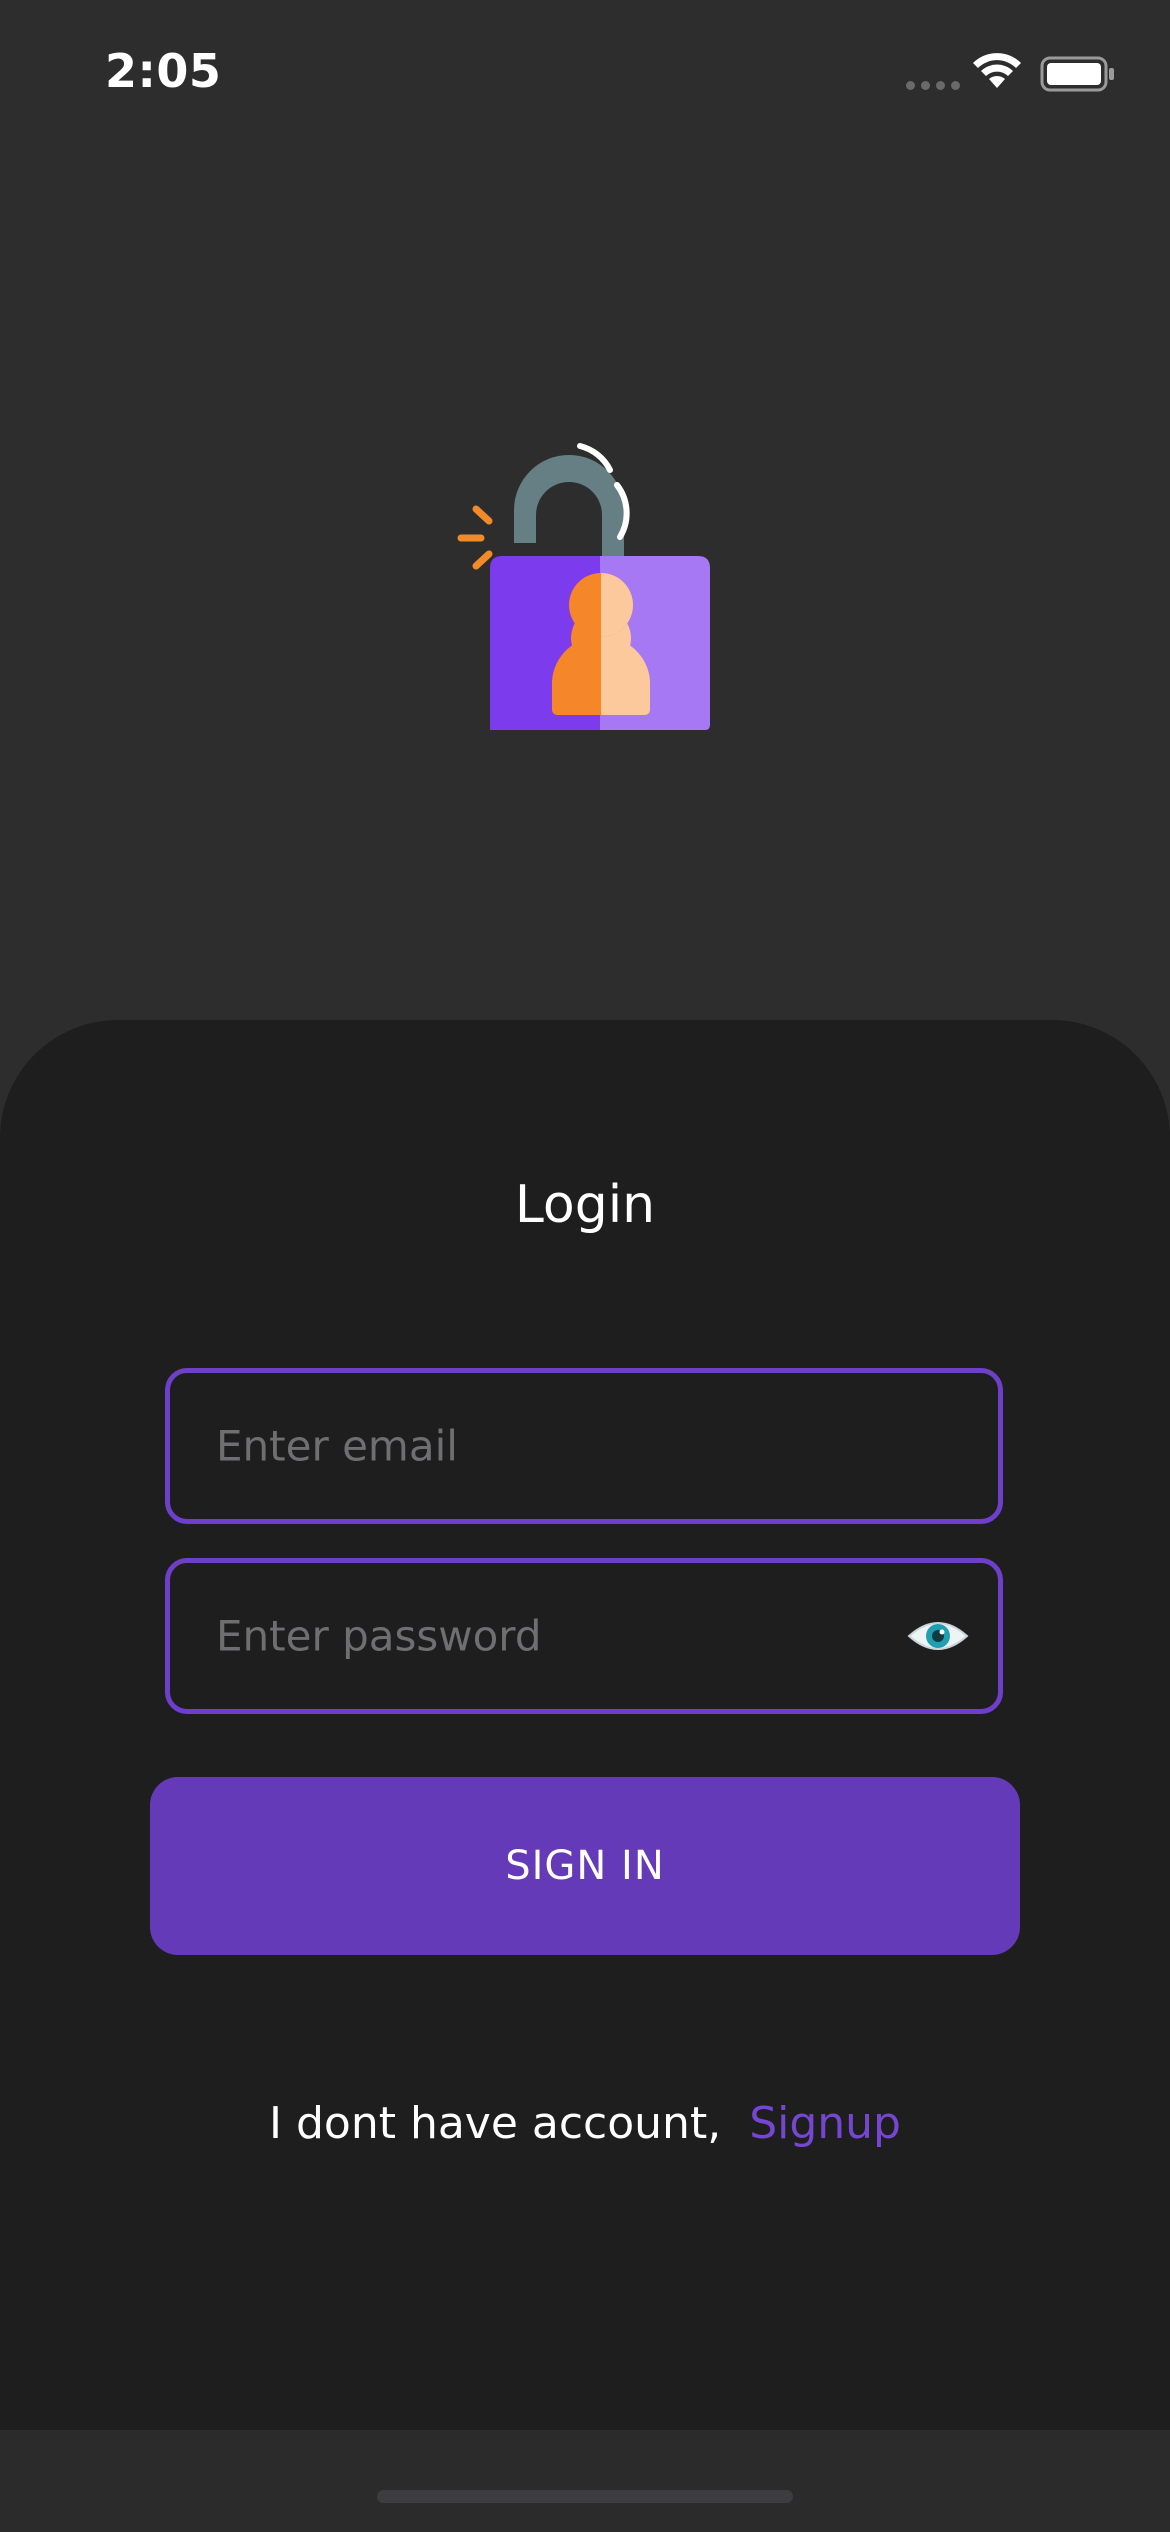 The height and width of the screenshot is (2532, 1170). What do you see at coordinates (825, 2123) in the screenshot?
I see `signup-link: Signup` at bounding box center [825, 2123].